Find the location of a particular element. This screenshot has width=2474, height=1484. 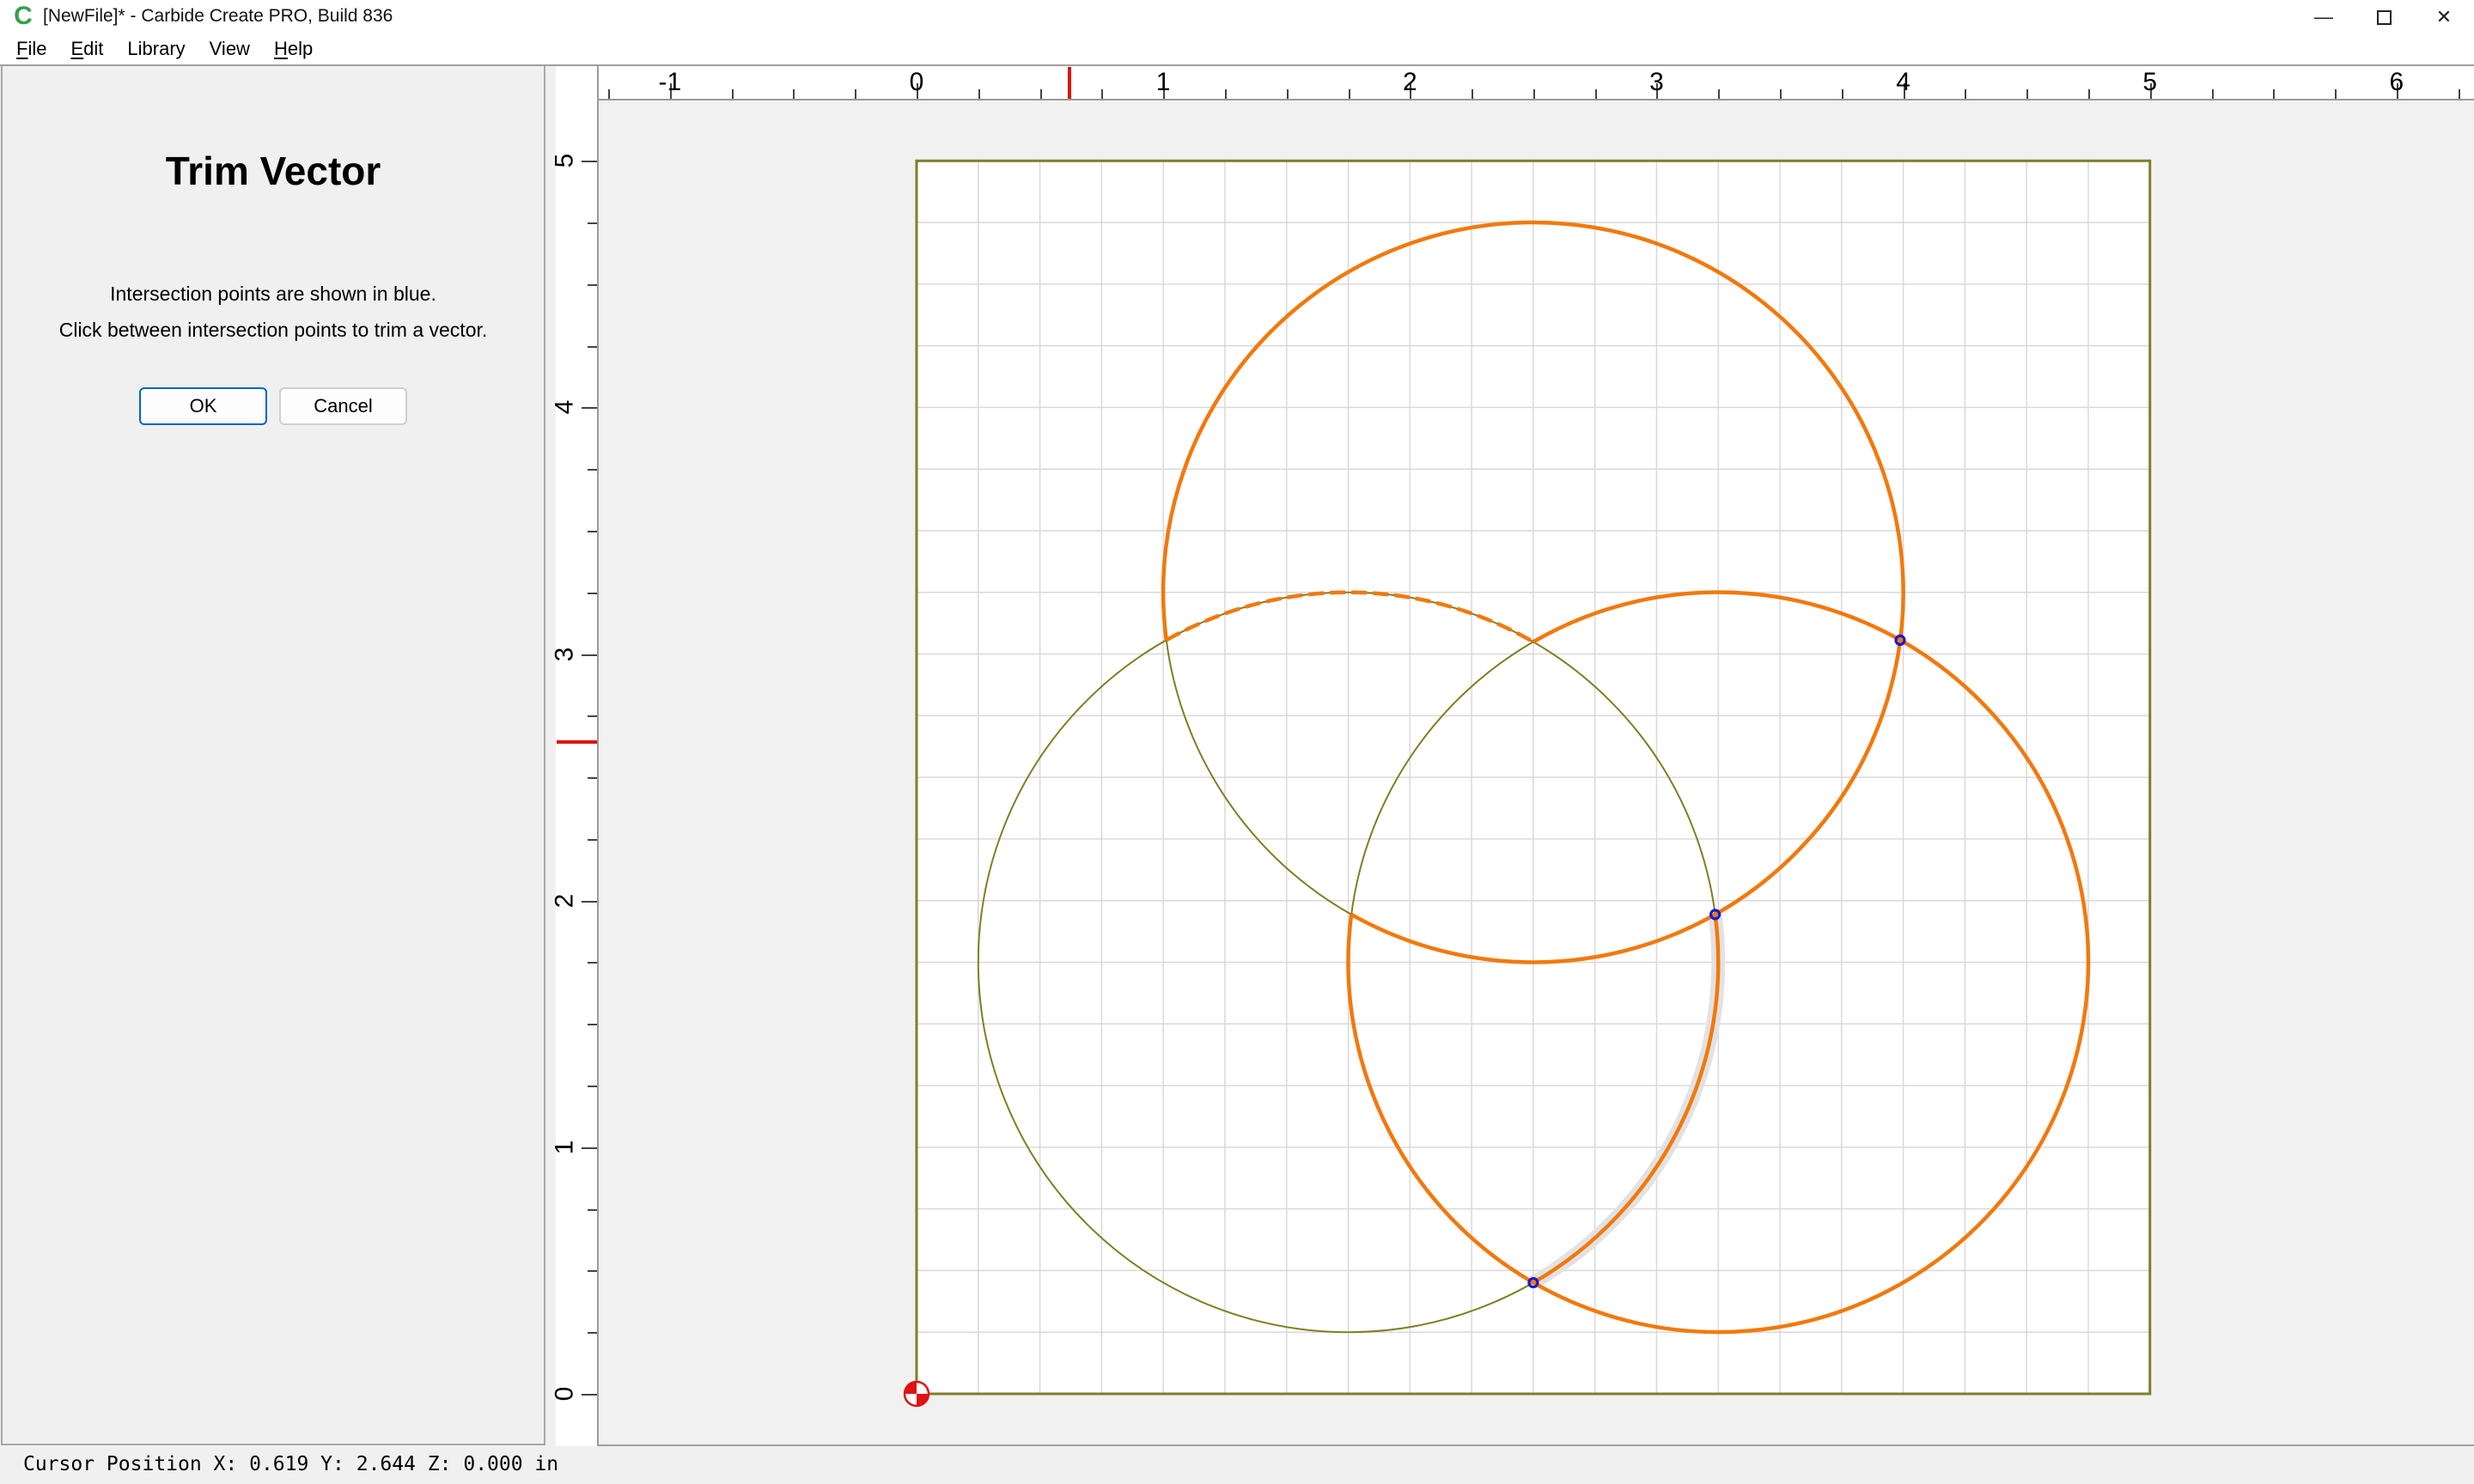

ruler-vertical: 0 1 2 3 4 5 is located at coordinates (574, 756).